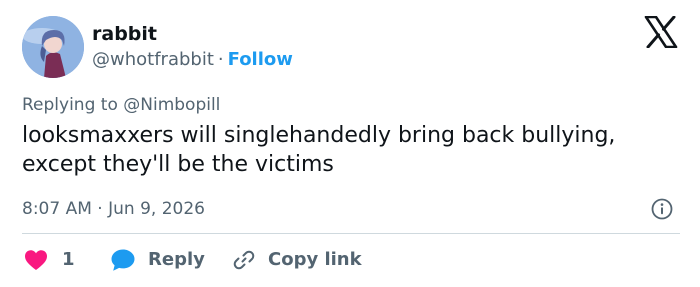  I want to click on author-handle-row: @whotfrabbit · Follow, so click(192, 60).